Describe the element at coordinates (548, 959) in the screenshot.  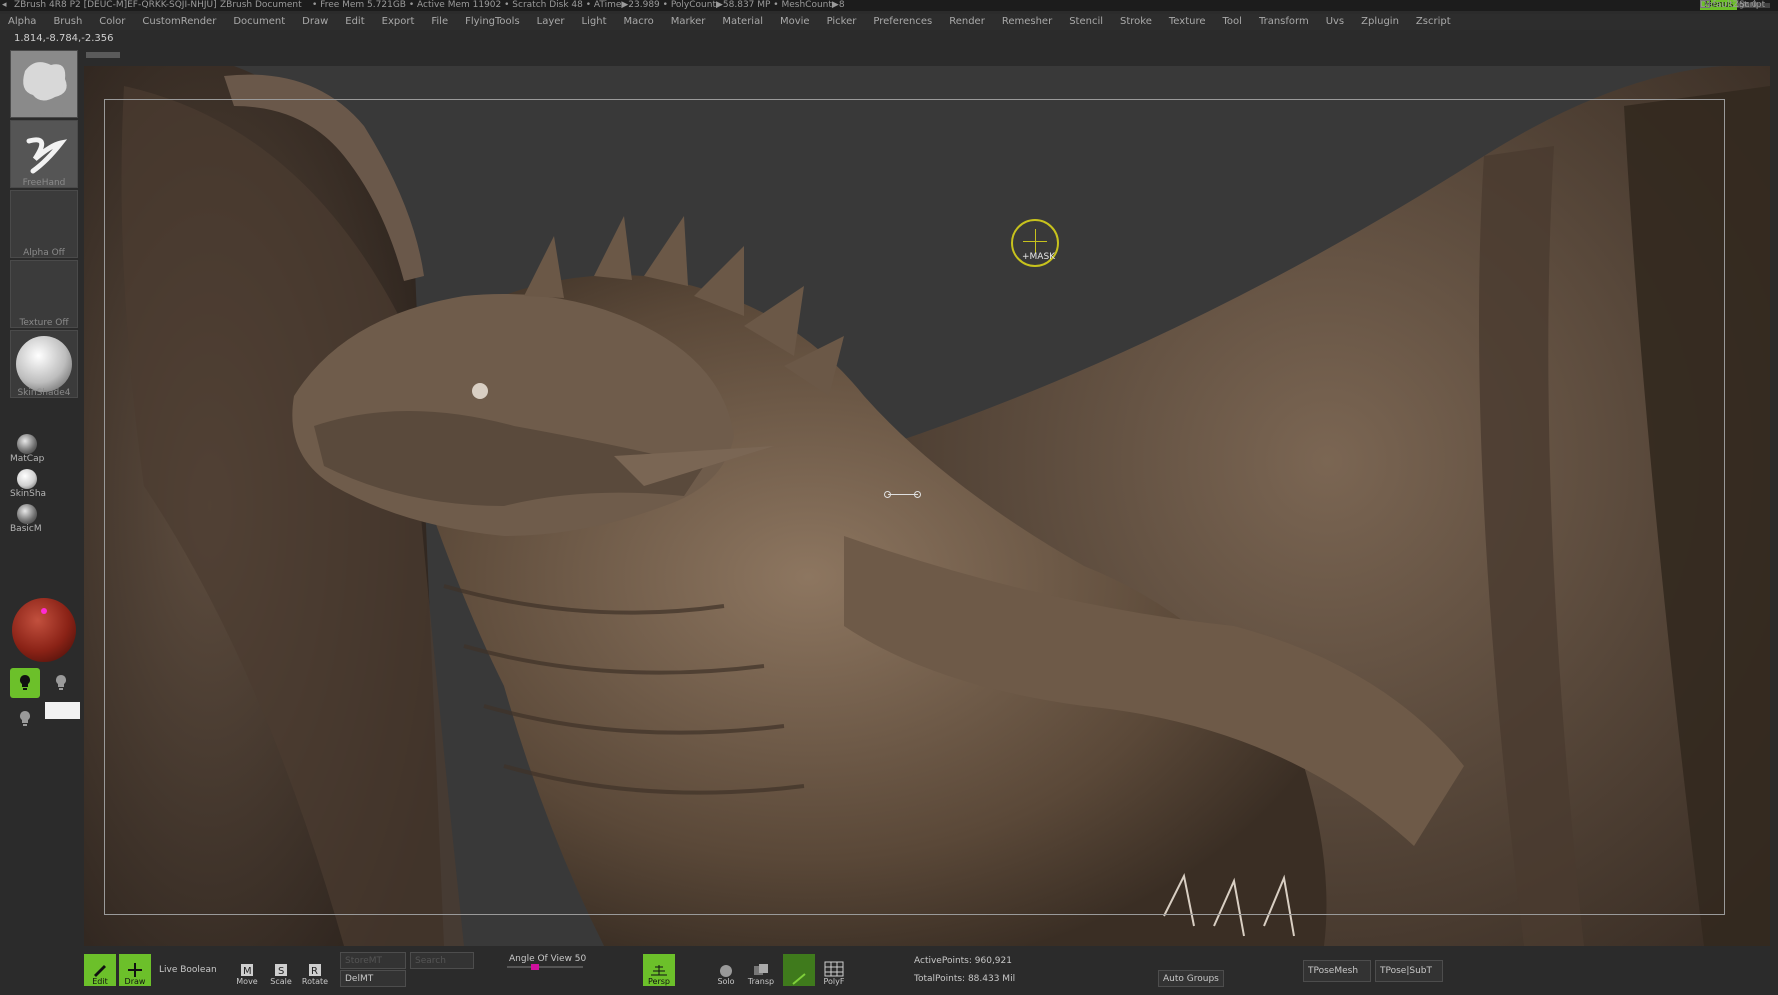
I see `angle-of-view-label: Angle Of View 50` at that location.